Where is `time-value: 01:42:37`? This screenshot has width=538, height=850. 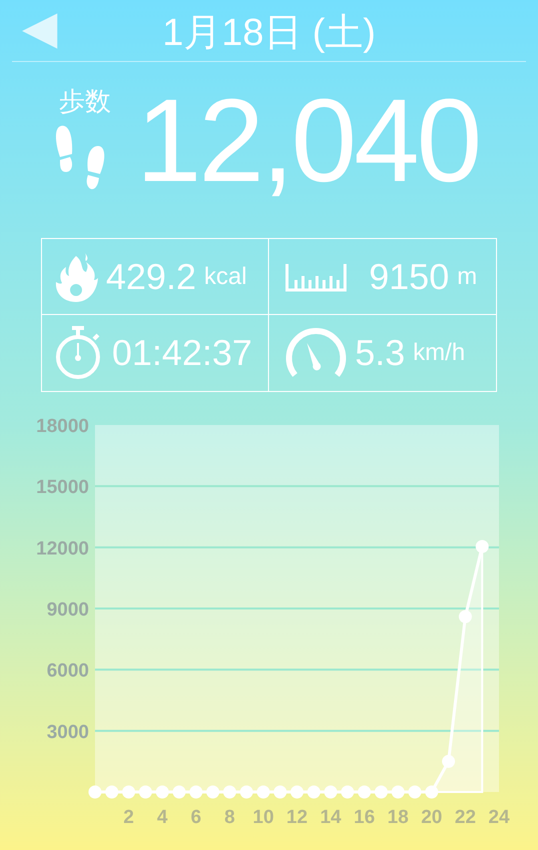 time-value: 01:42:37 is located at coordinates (182, 353).